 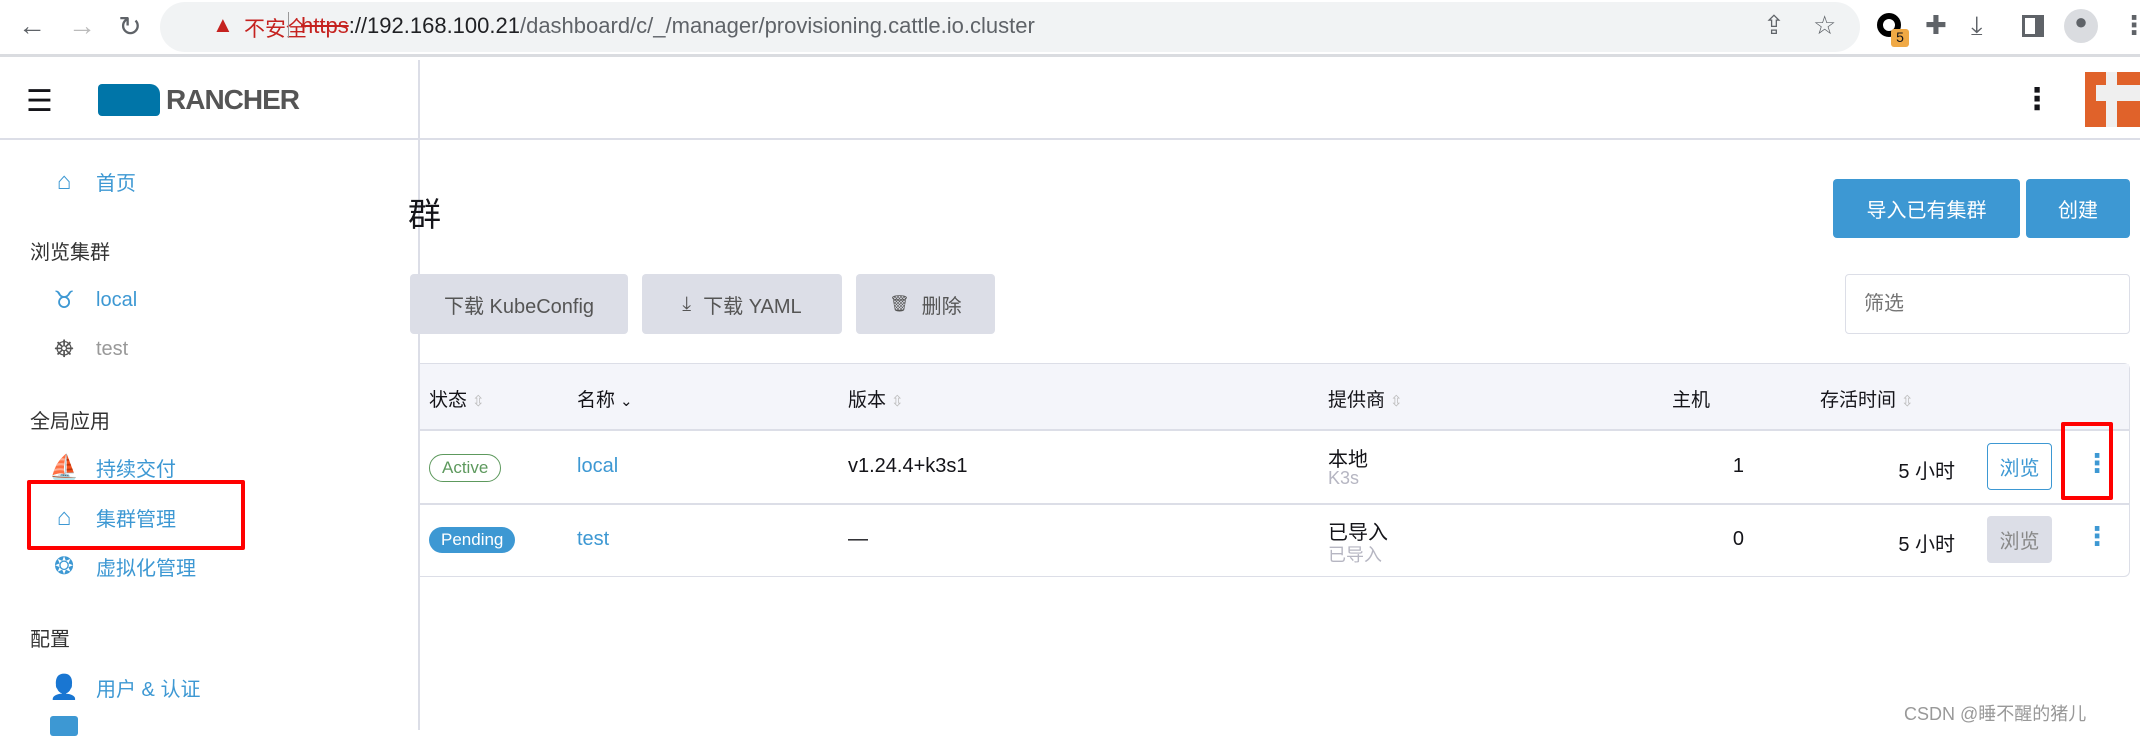 I want to click on sidebar-item-label: test, so click(x=112, y=349).